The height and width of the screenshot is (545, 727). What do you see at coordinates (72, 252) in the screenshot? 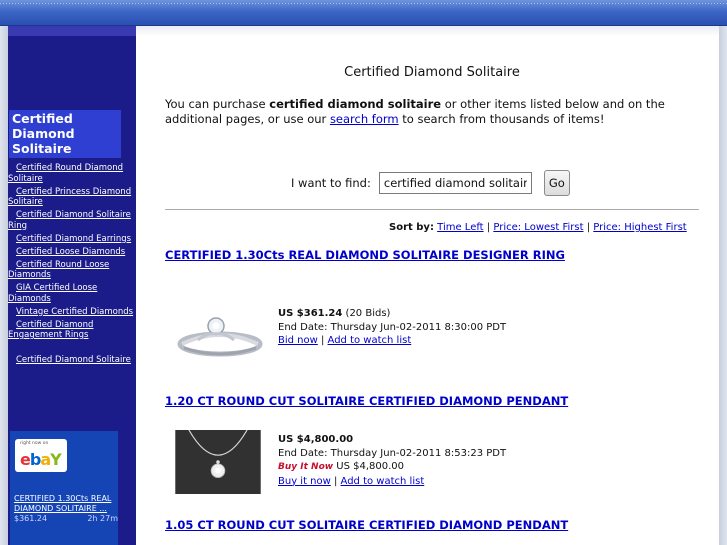
I see `sidebar-link-certified-loose-diamonds: Certified Loose Diamonds` at bounding box center [72, 252].